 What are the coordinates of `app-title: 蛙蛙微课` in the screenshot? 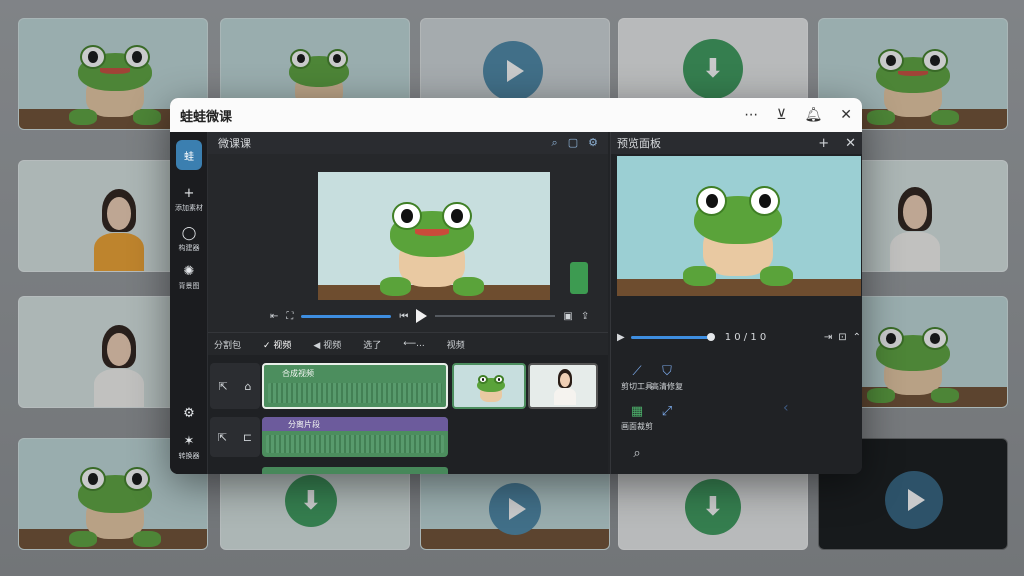 It's located at (206, 117).